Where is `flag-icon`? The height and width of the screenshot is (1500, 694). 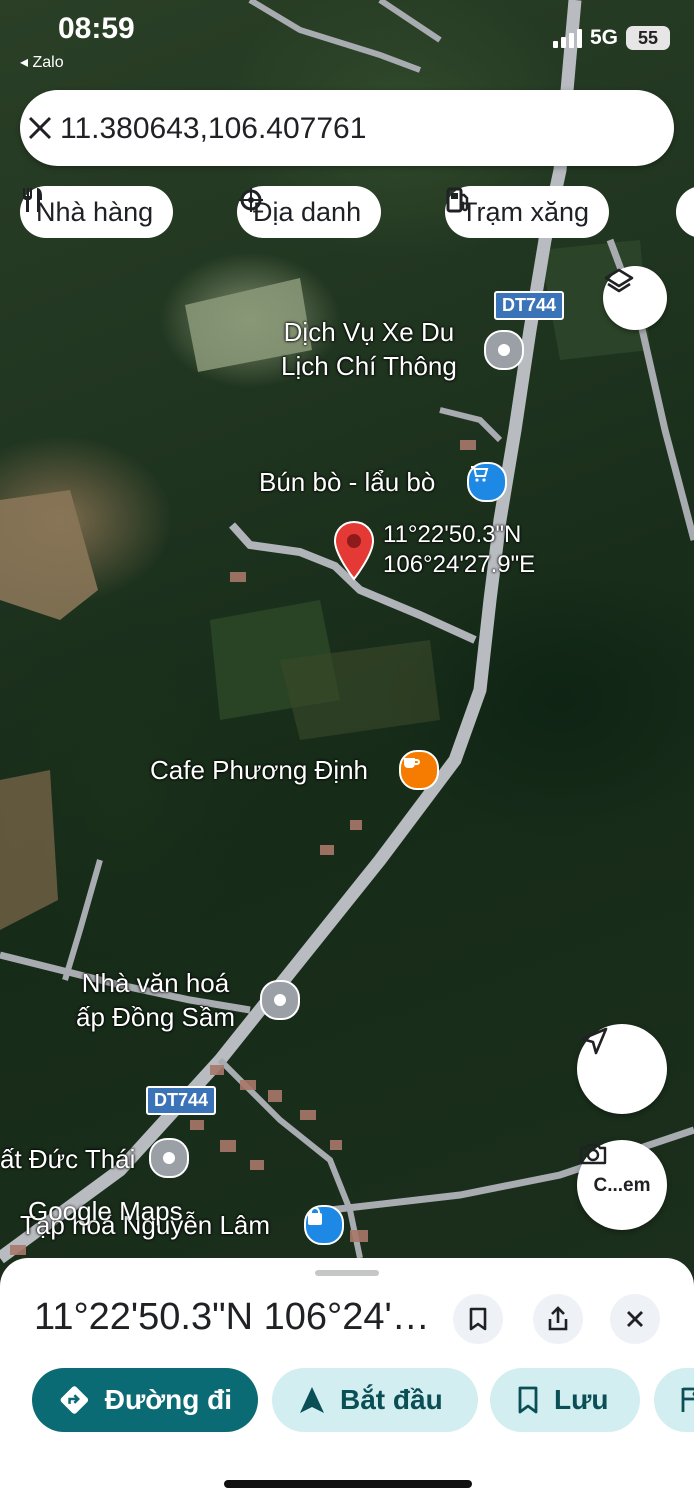
flag-icon is located at coordinates (687, 1399).